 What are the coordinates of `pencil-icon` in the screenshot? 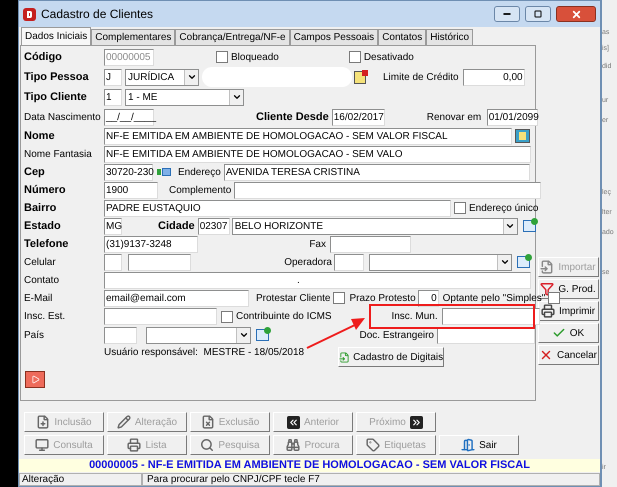 It's located at (123, 422).